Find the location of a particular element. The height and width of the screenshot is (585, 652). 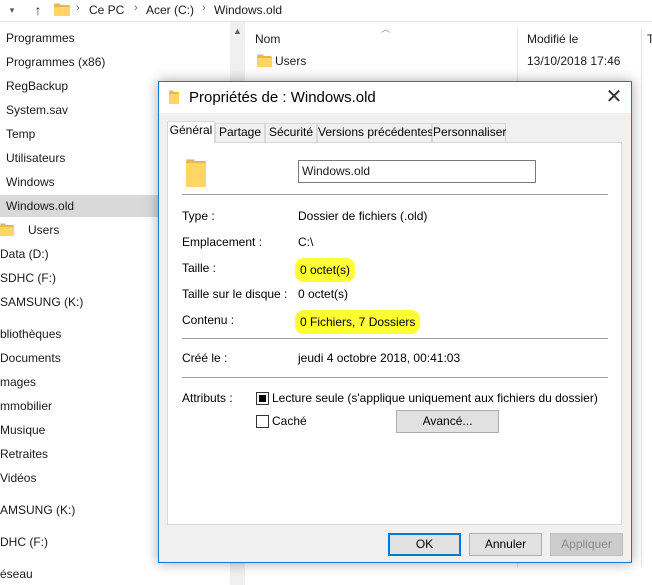

nav-item-label: Programmes is located at coordinates (40, 38).